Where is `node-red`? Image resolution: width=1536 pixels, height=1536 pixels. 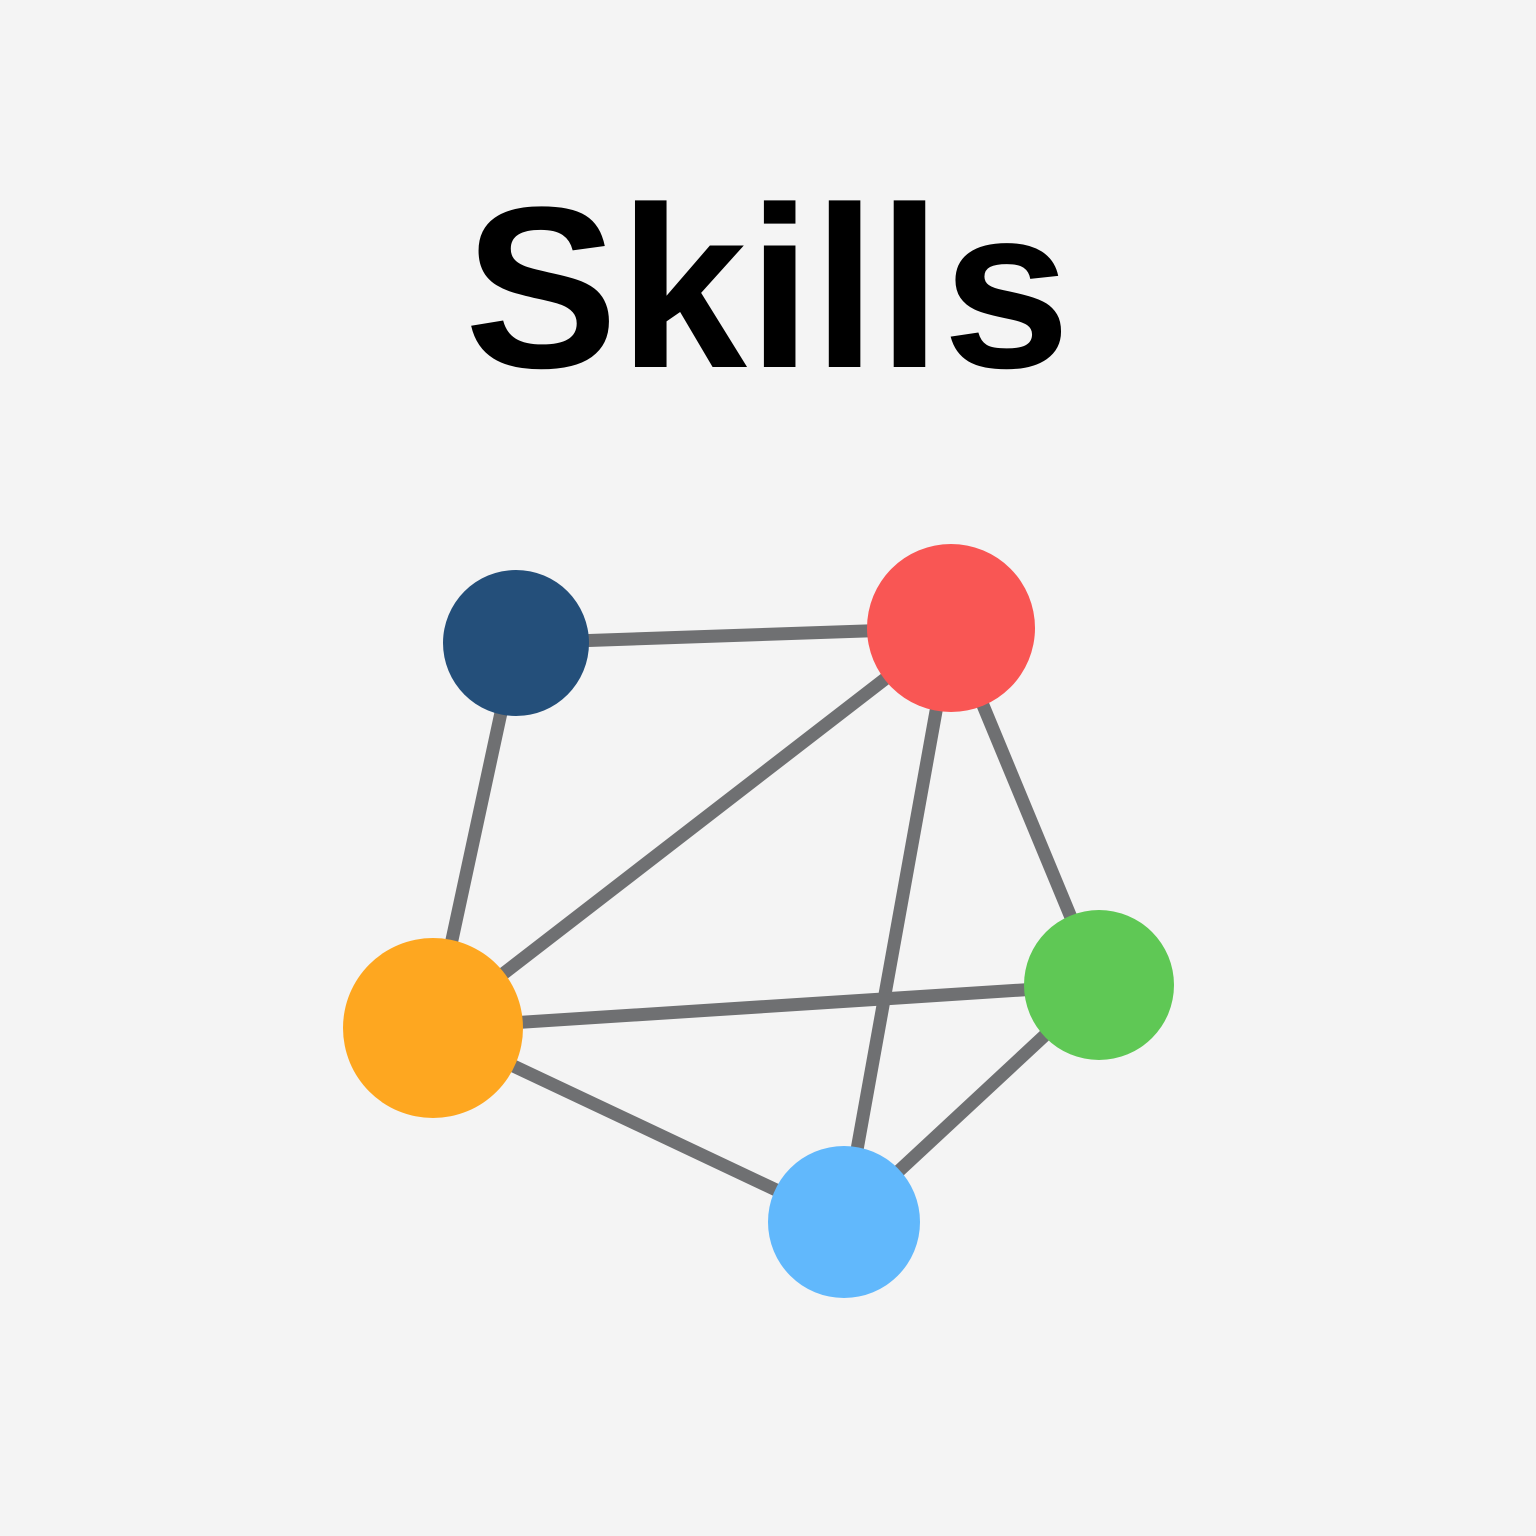
node-red is located at coordinates (951, 628).